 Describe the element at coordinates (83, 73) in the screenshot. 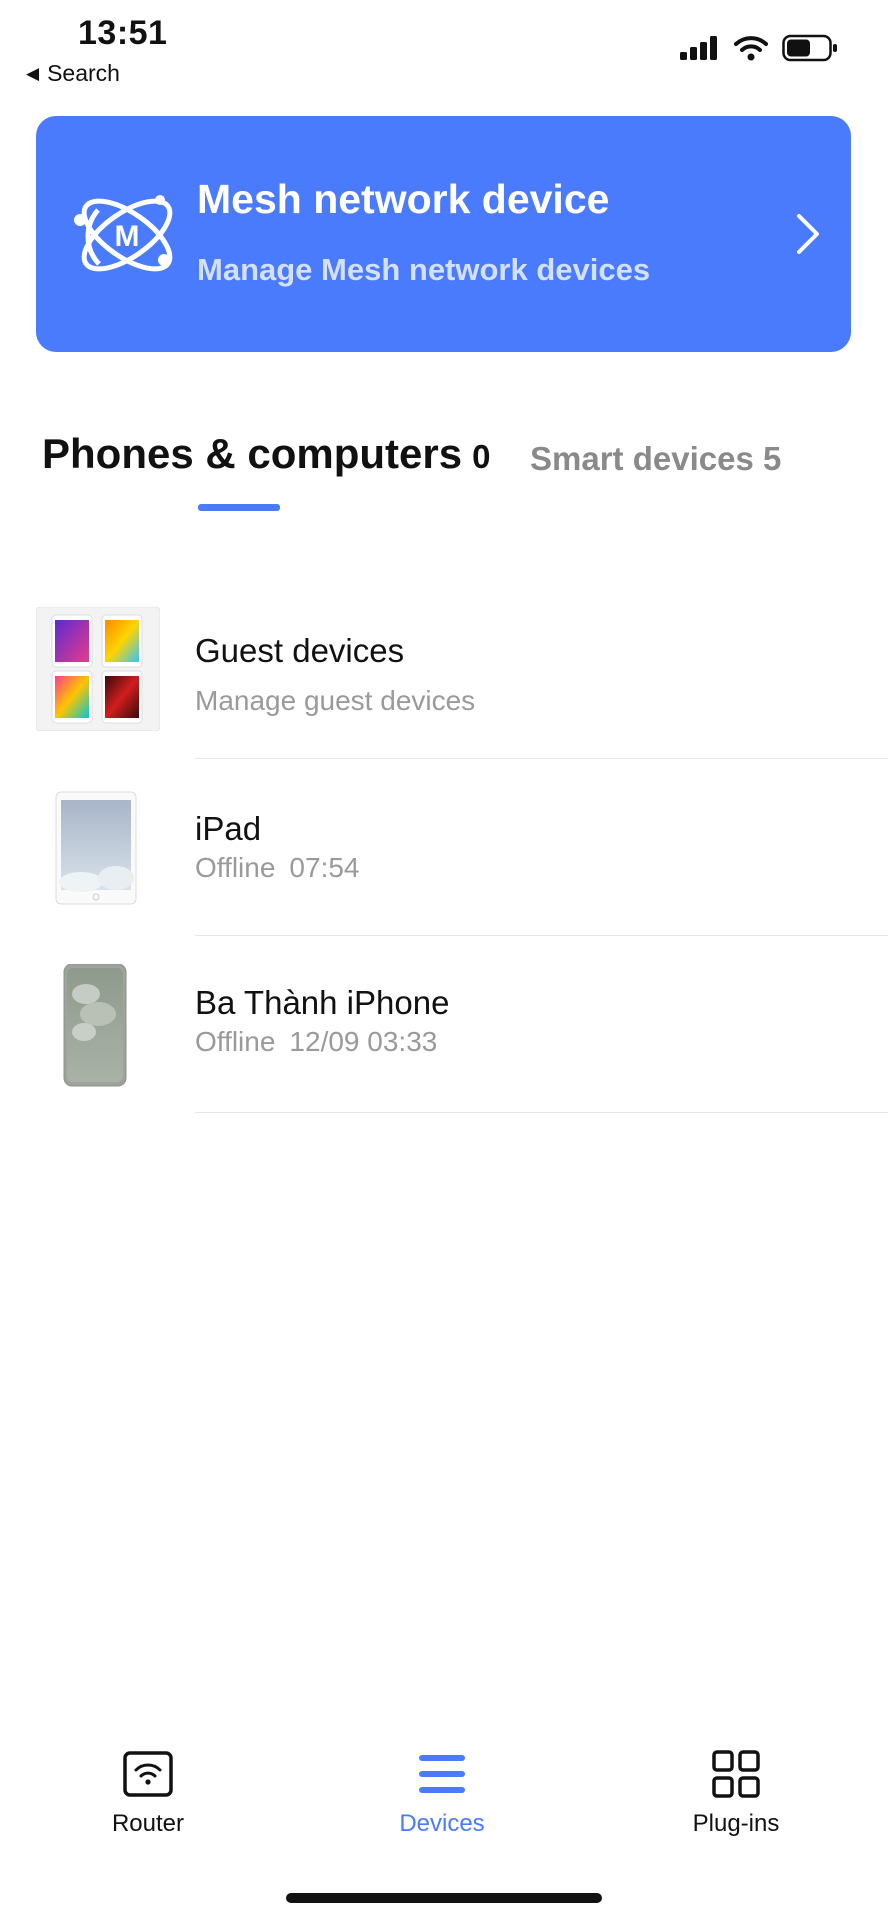

I see `back-label: Search` at that location.